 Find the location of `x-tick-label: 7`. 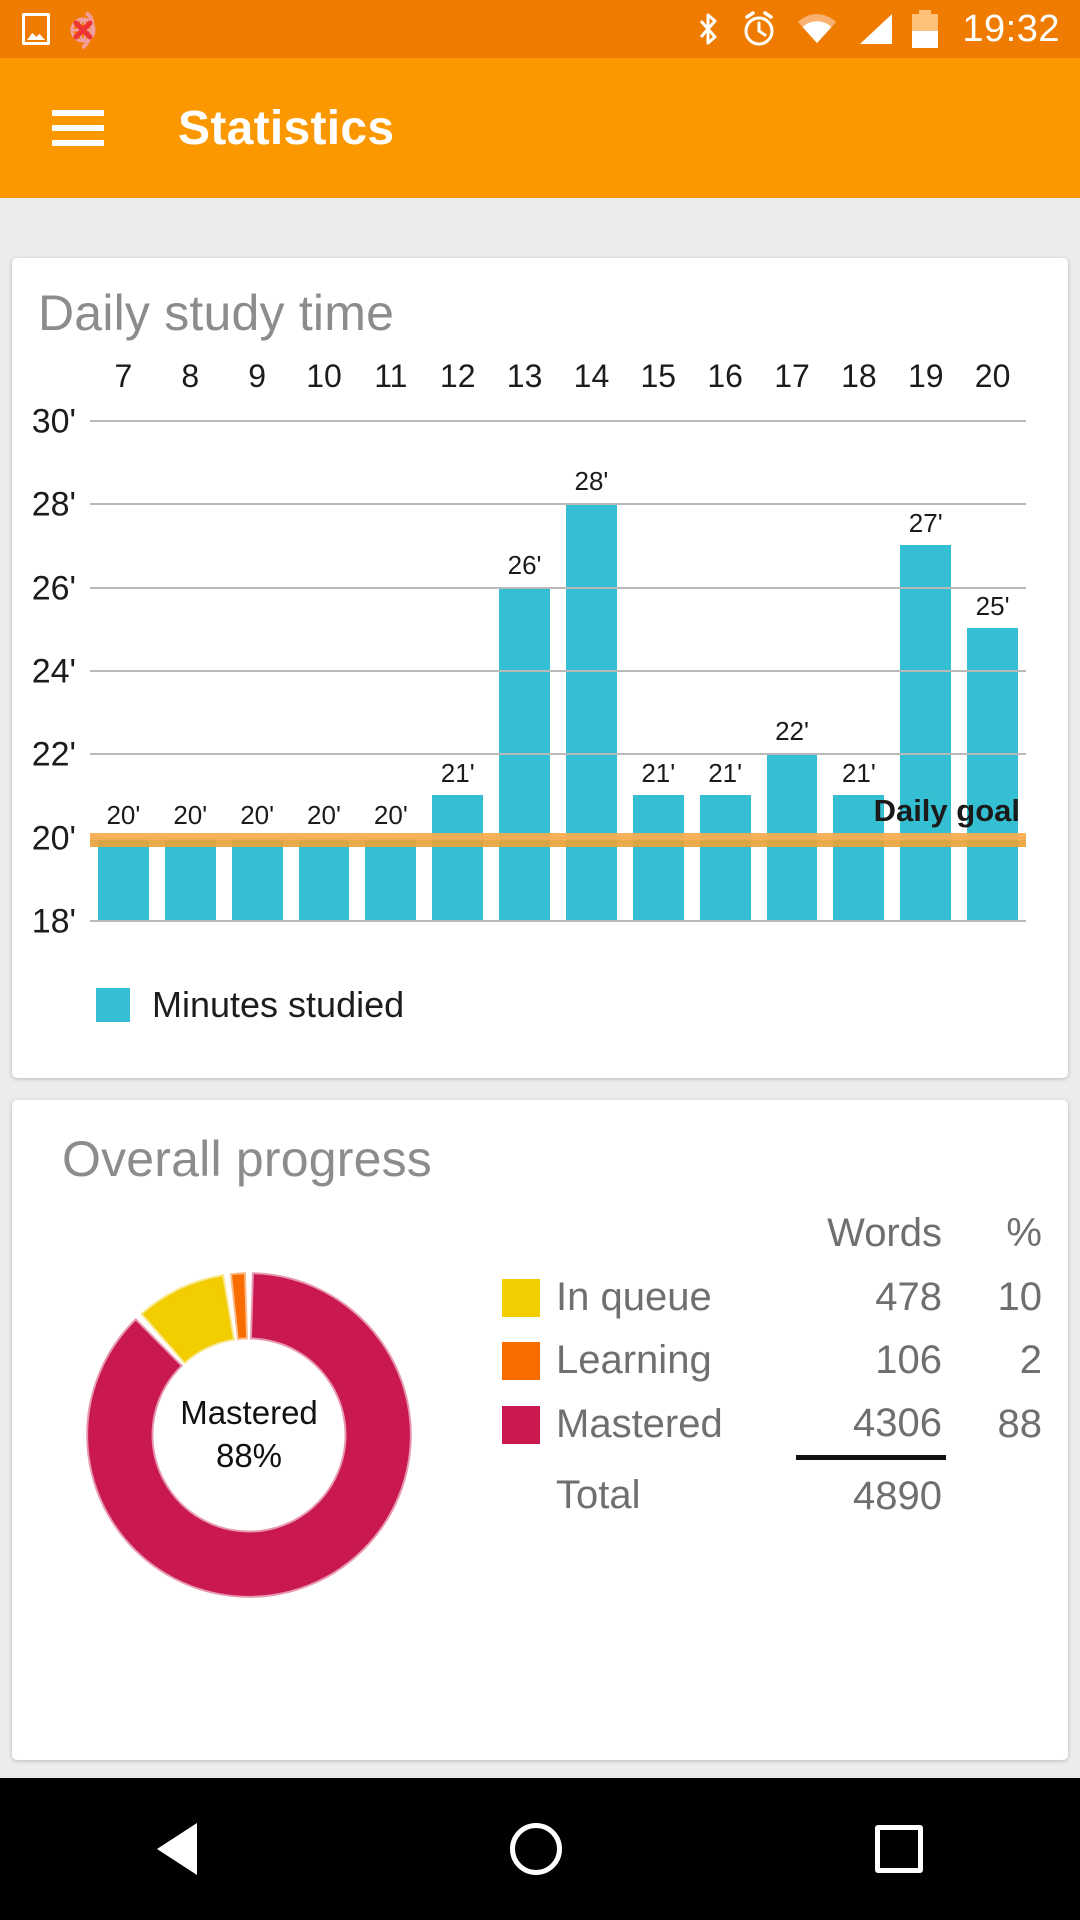

x-tick-label: 7 is located at coordinates (123, 376).